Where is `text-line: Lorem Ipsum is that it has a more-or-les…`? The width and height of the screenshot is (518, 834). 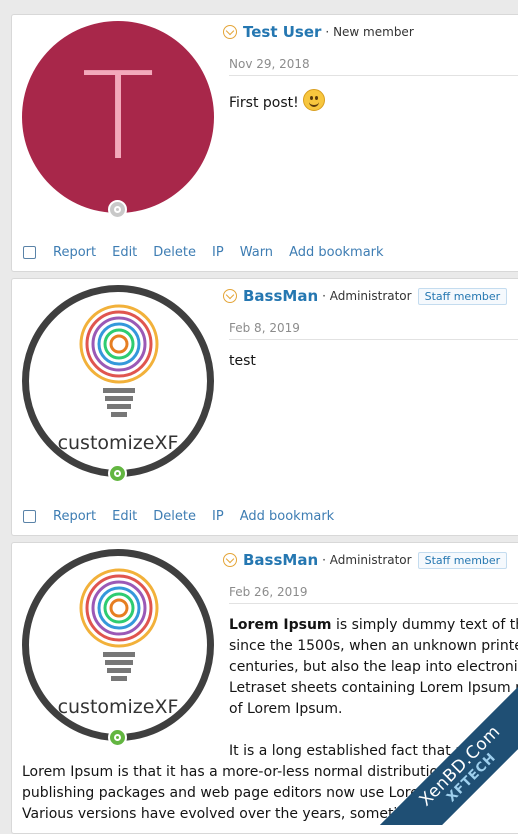 text-line: Lorem Ipsum is that it has a more-or-les… is located at coordinates (243, 772).